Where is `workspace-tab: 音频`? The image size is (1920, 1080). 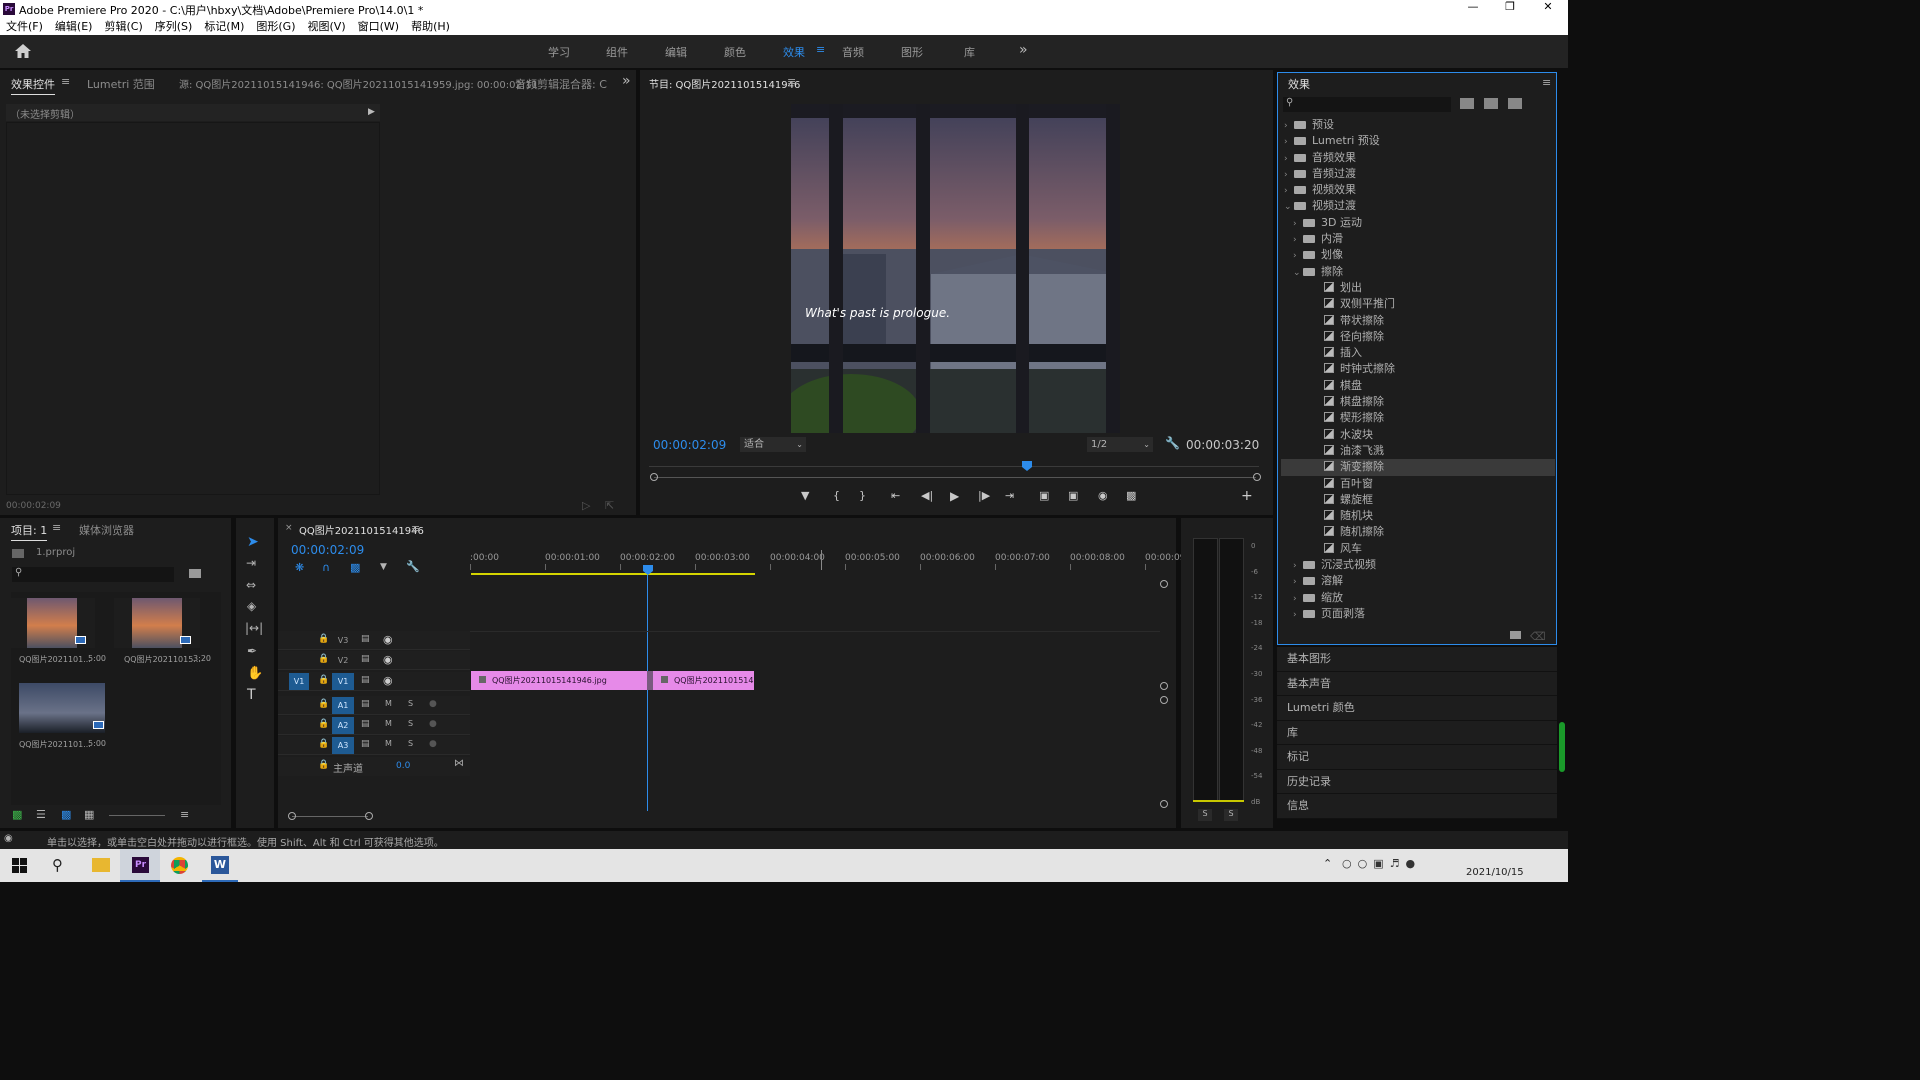
workspace-tab: 音频 is located at coordinates (853, 52).